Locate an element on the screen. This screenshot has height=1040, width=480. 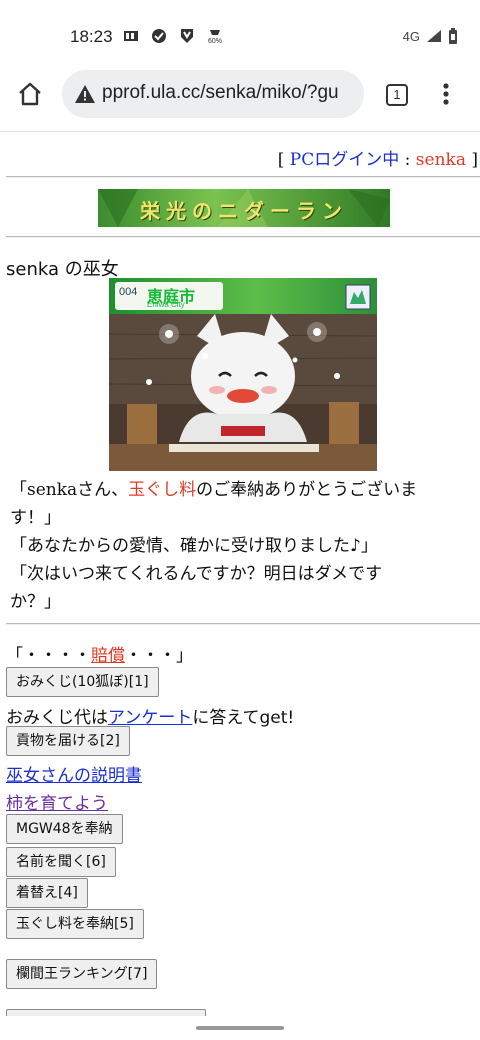
persimmon-link: 柿を育てよう is located at coordinates (57, 801).